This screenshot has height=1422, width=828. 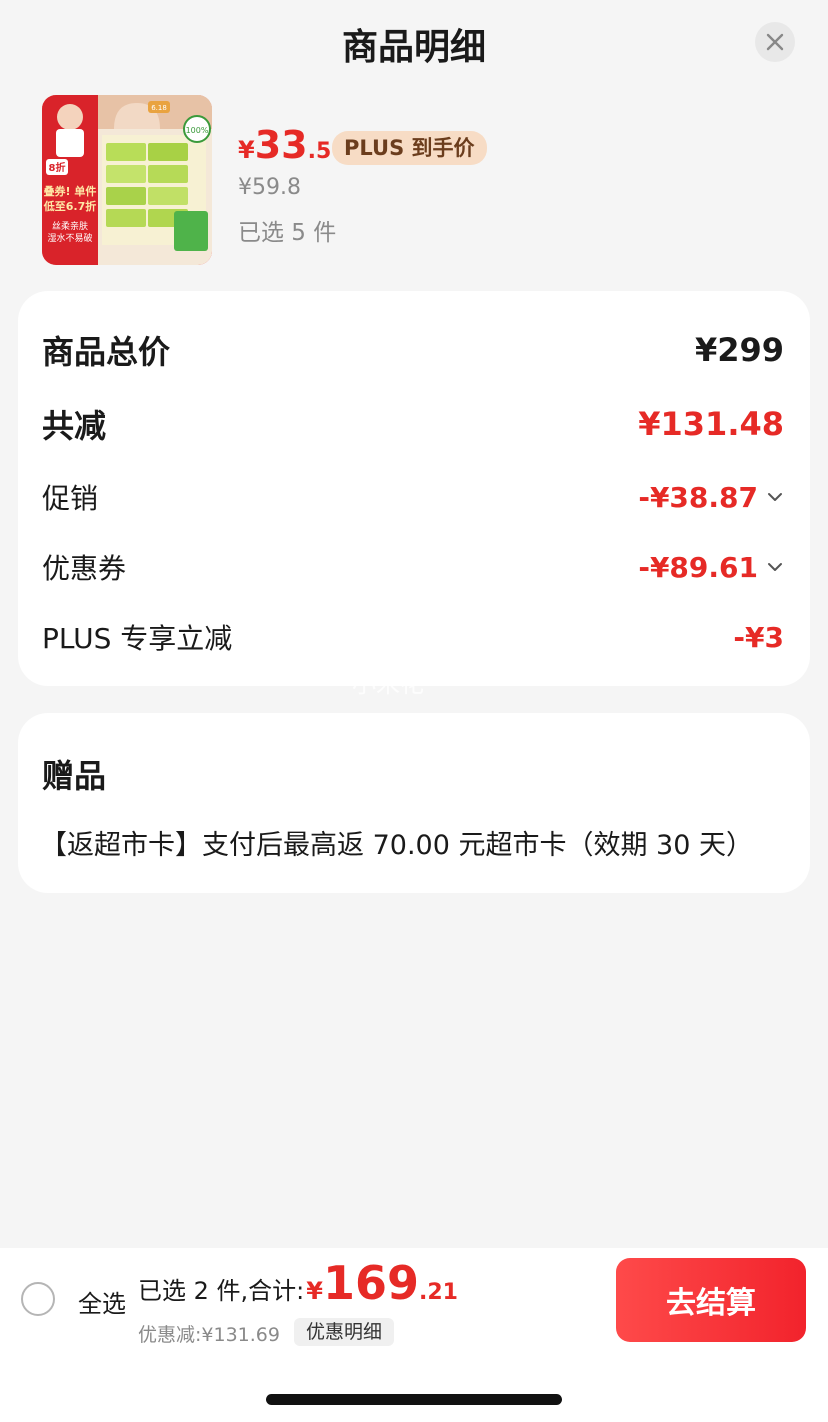 I want to click on cart-total-integer: 169, so click(x=370, y=1283).